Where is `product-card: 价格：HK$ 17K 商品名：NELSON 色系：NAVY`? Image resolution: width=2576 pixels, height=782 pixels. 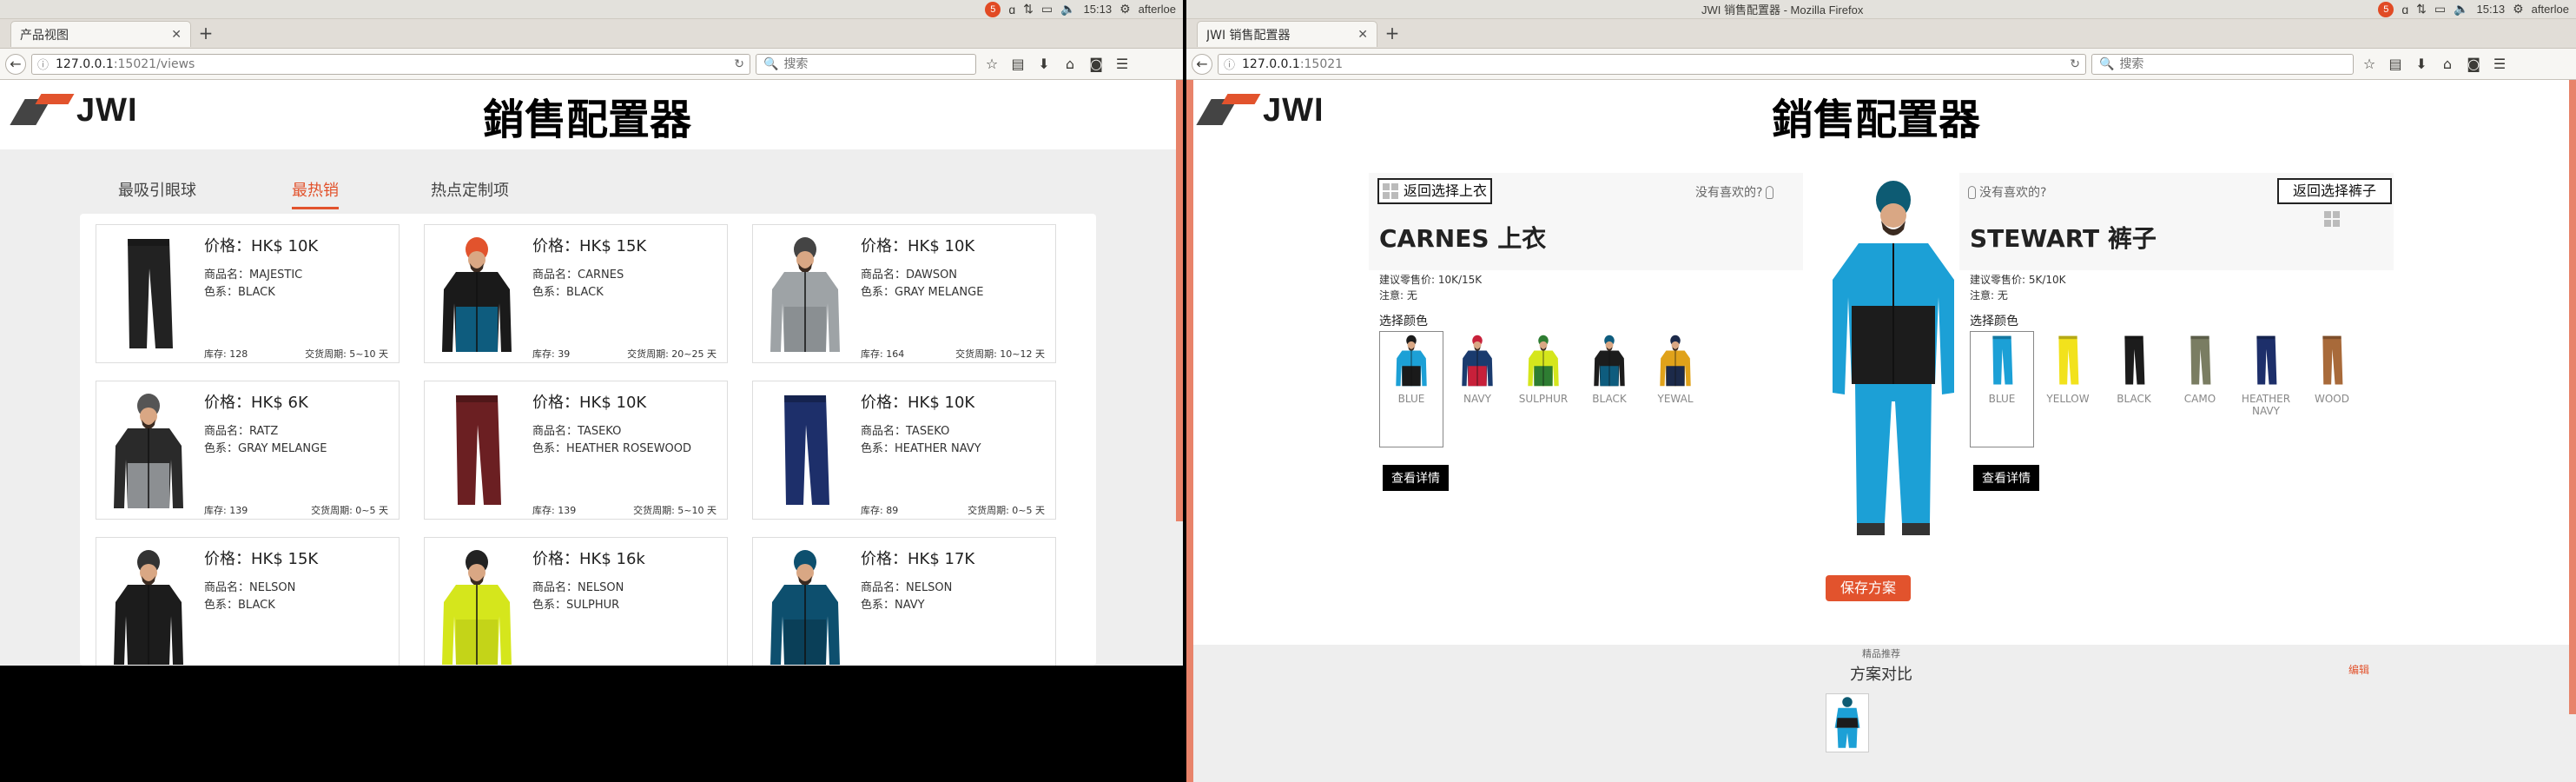
product-card: 价格：HK$ 17K 商品名：NELSON 色系：NAVY is located at coordinates (904, 607).